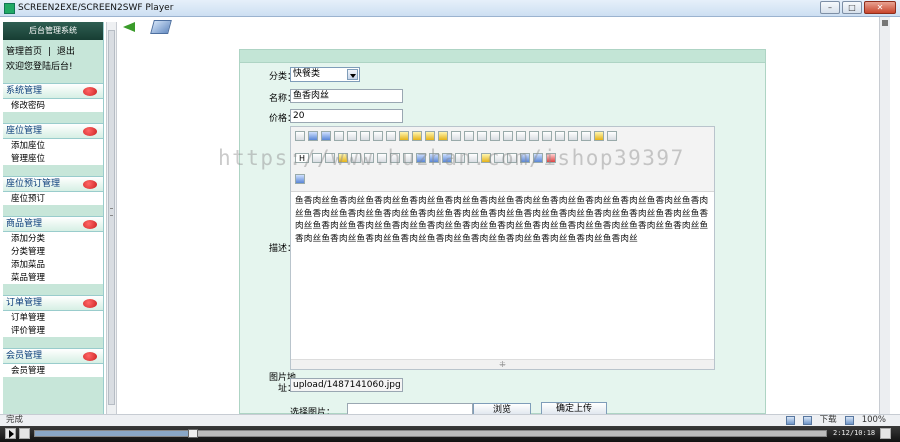 The image size is (900, 442). Describe the element at coordinates (53, 303) in the screenshot. I see `sidebar-group-title: 订单管理` at that location.